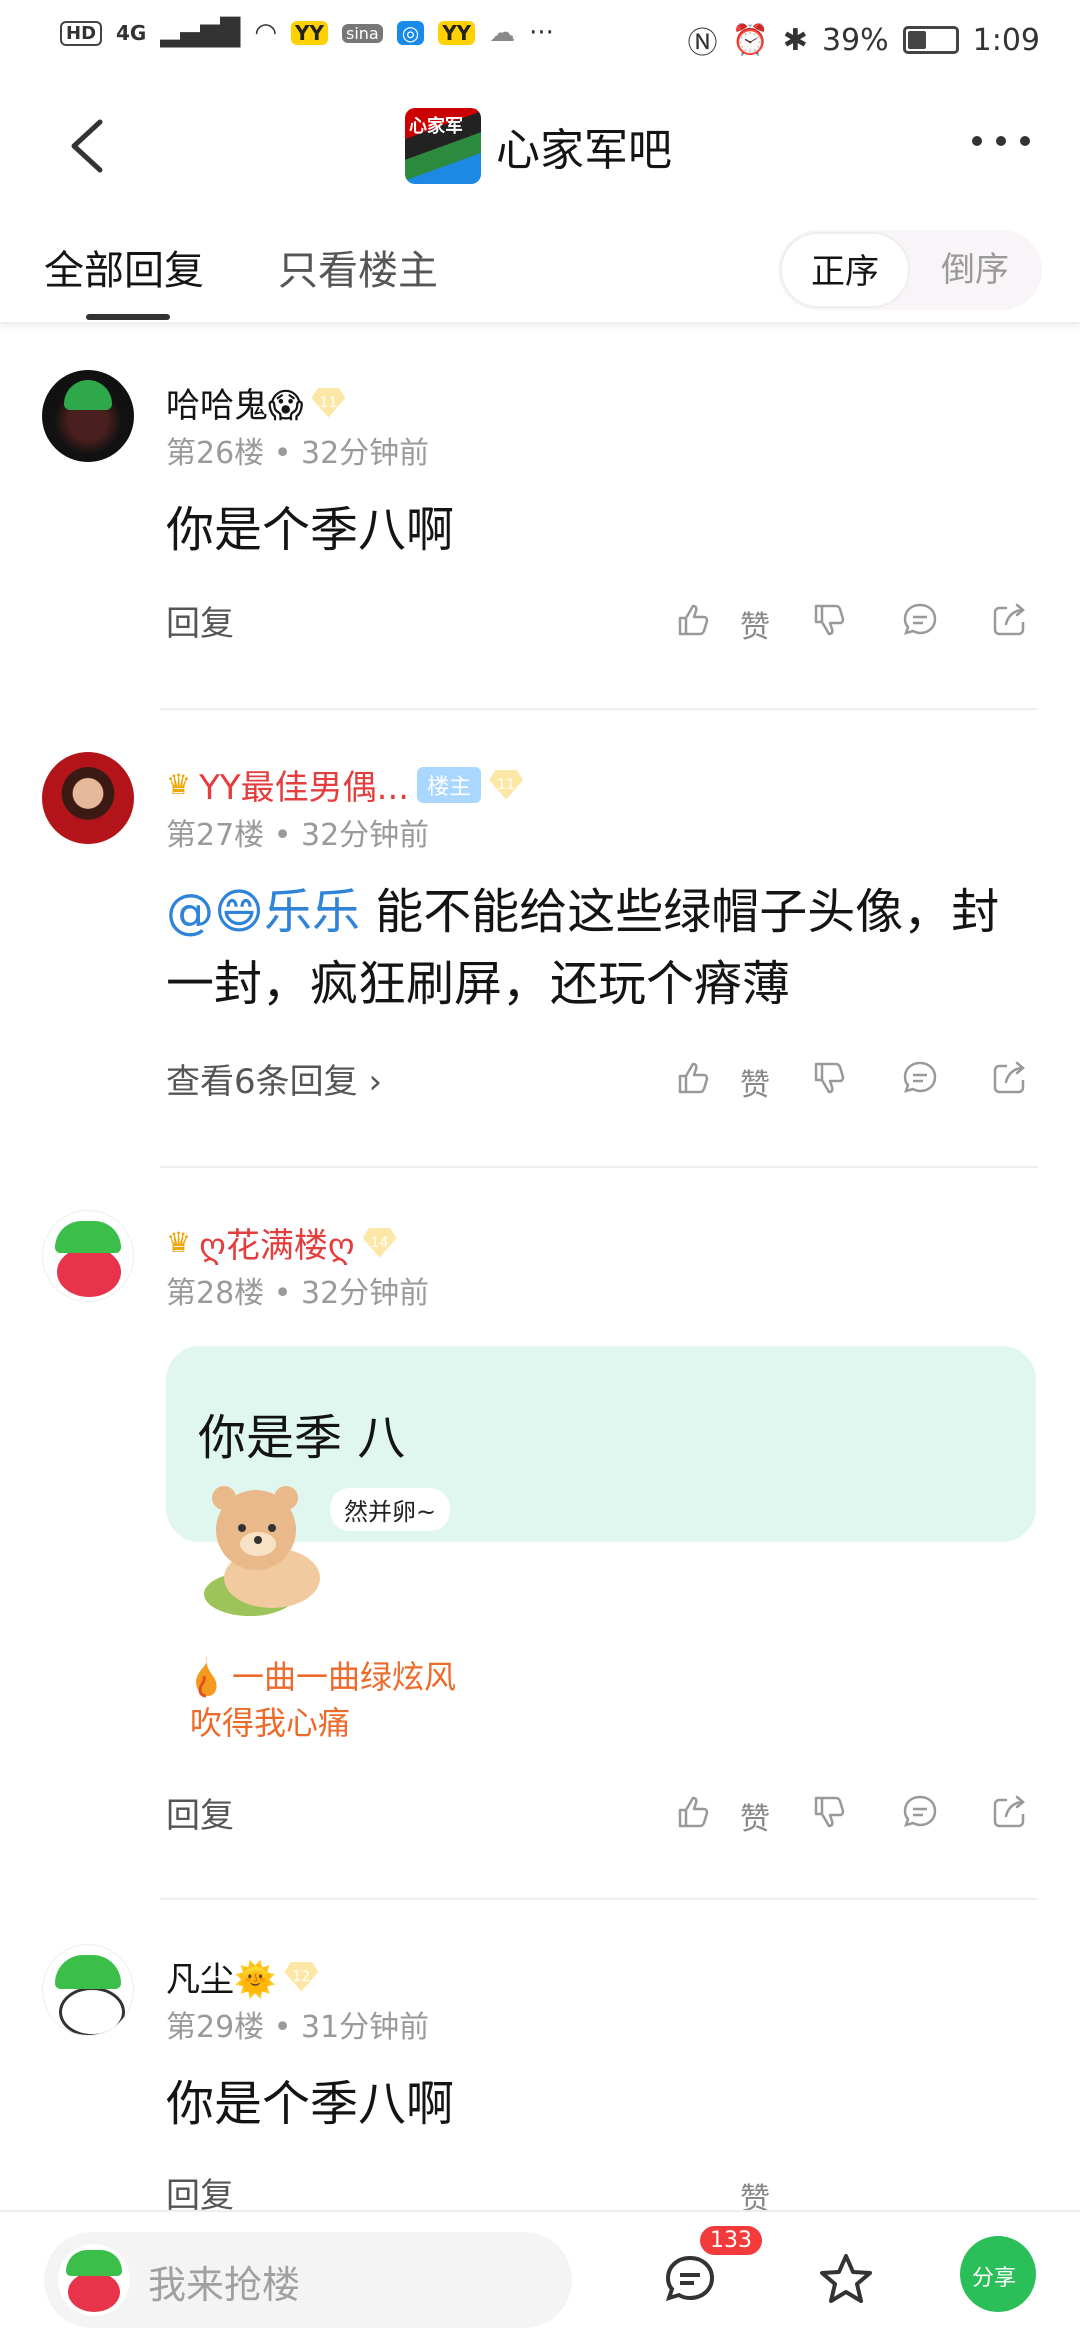  Describe the element at coordinates (266, 33) in the screenshot. I see `wifi-icon: ◠` at that location.